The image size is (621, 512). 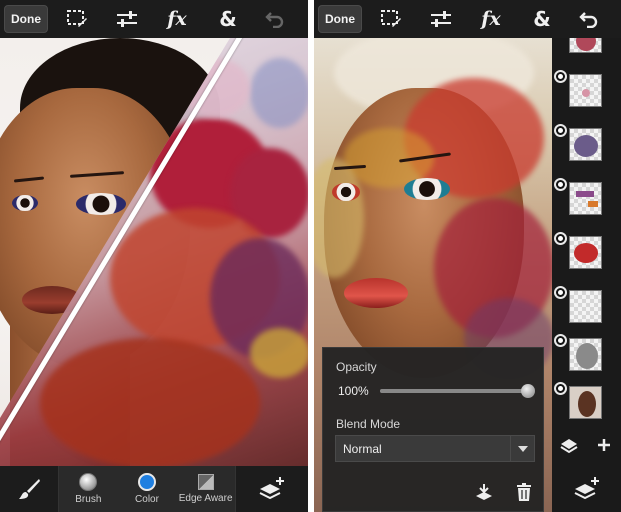 I want to click on layers-toggle-button, so click(x=569, y=445).